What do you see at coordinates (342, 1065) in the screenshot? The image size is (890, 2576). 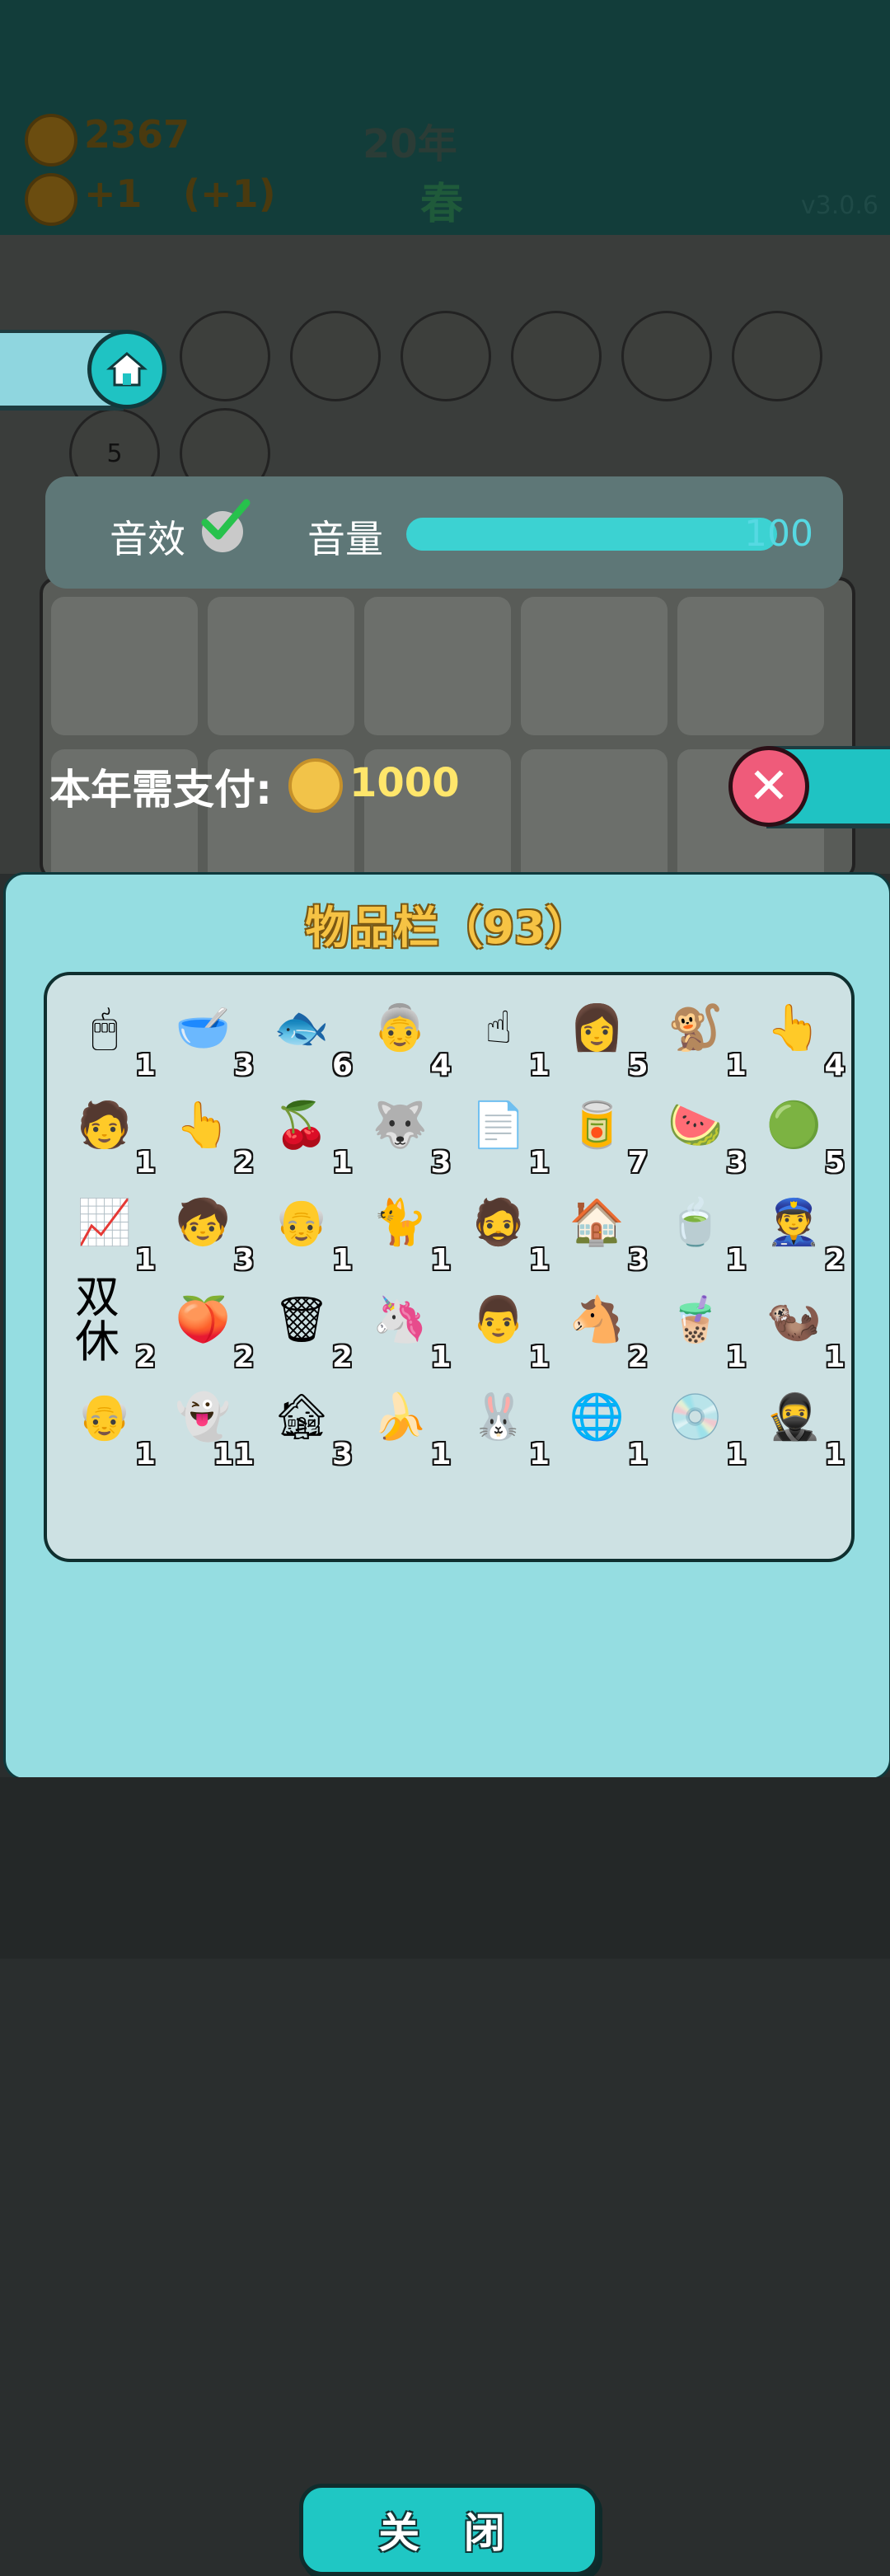 I see `item-count: 6` at bounding box center [342, 1065].